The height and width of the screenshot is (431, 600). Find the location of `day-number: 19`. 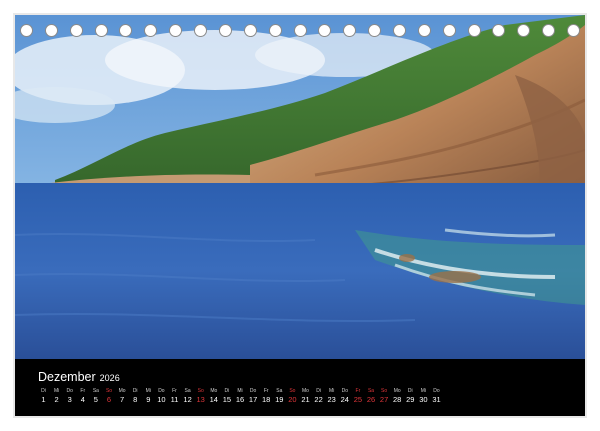

day-number: 19 is located at coordinates (279, 399).